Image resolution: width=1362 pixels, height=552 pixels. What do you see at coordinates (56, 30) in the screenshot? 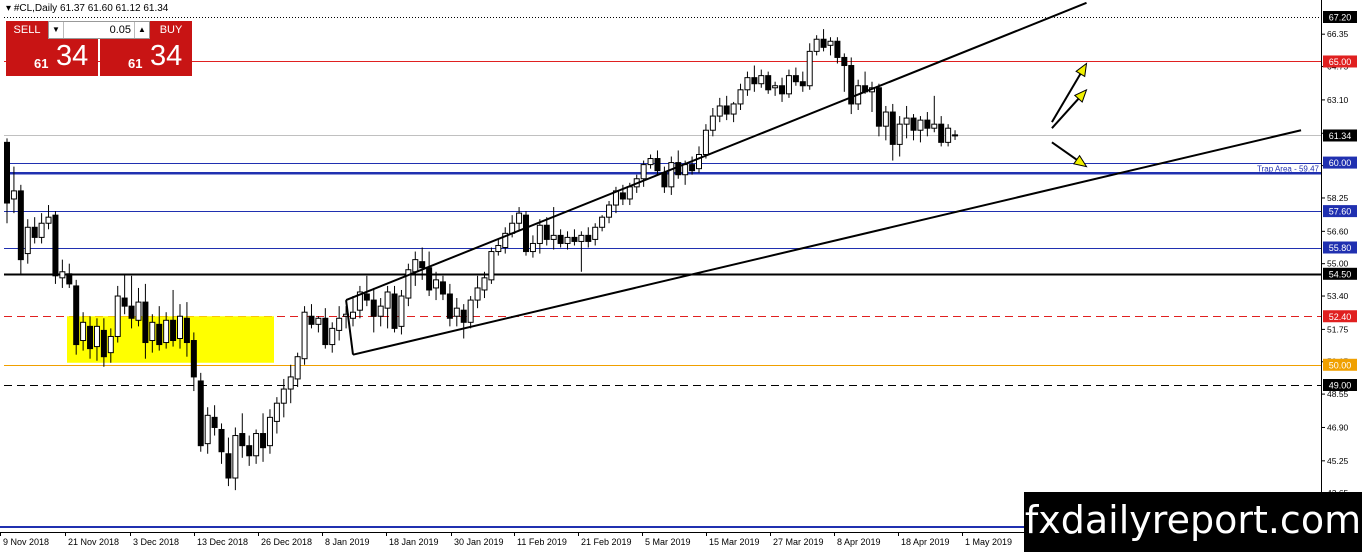
I see `lot-decrease-icon: ▼` at bounding box center [56, 30].